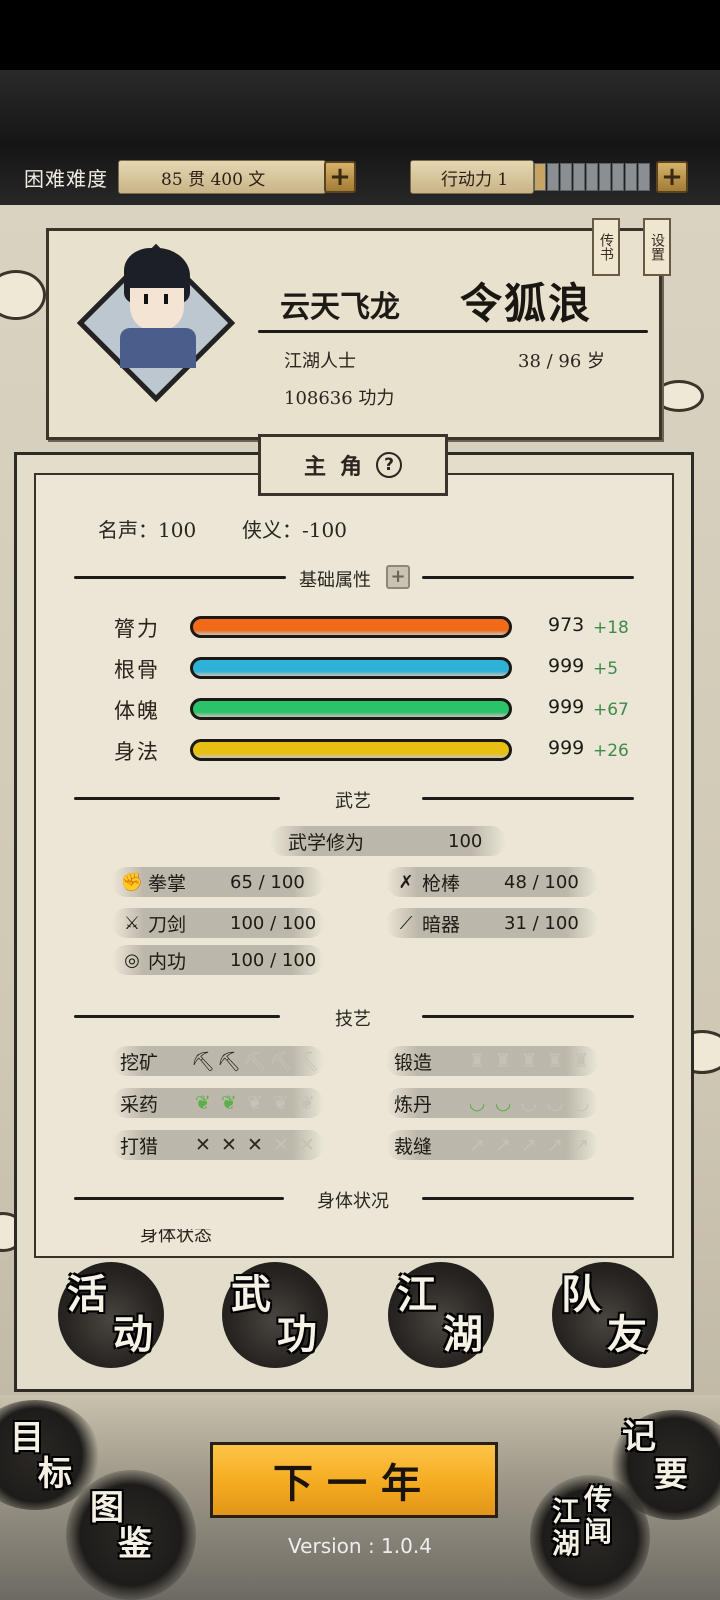  Describe the element at coordinates (340, 177) in the screenshot. I see `add-money-button: +` at that location.